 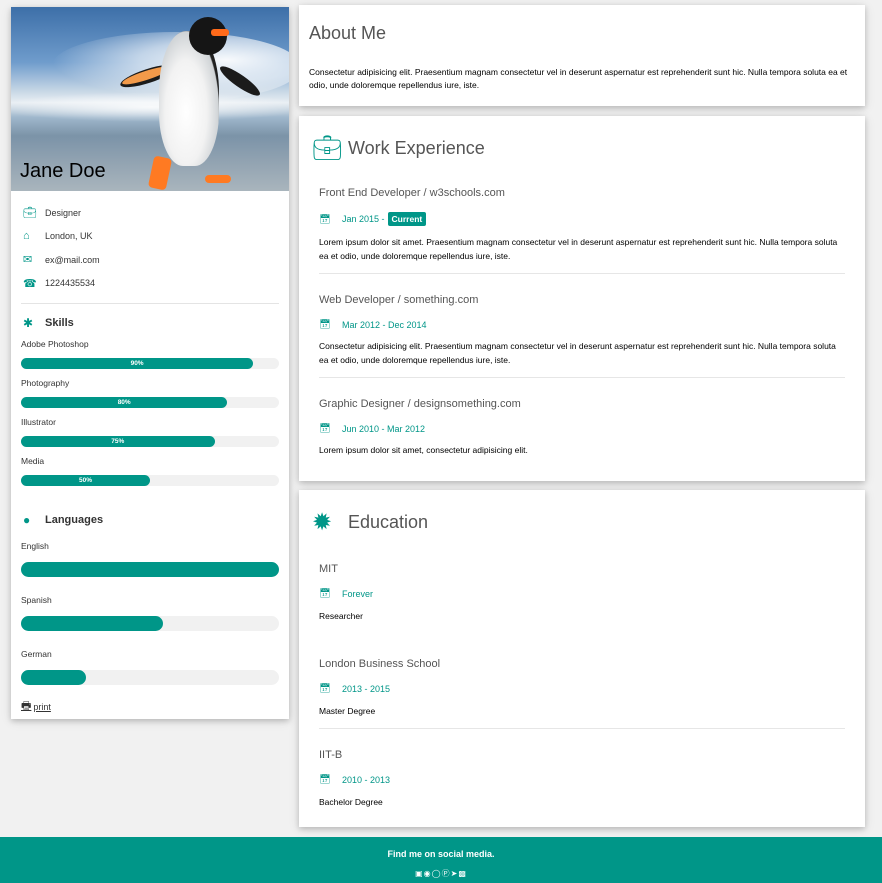 I want to click on education-entry-title: MIT, so click(x=328, y=569).